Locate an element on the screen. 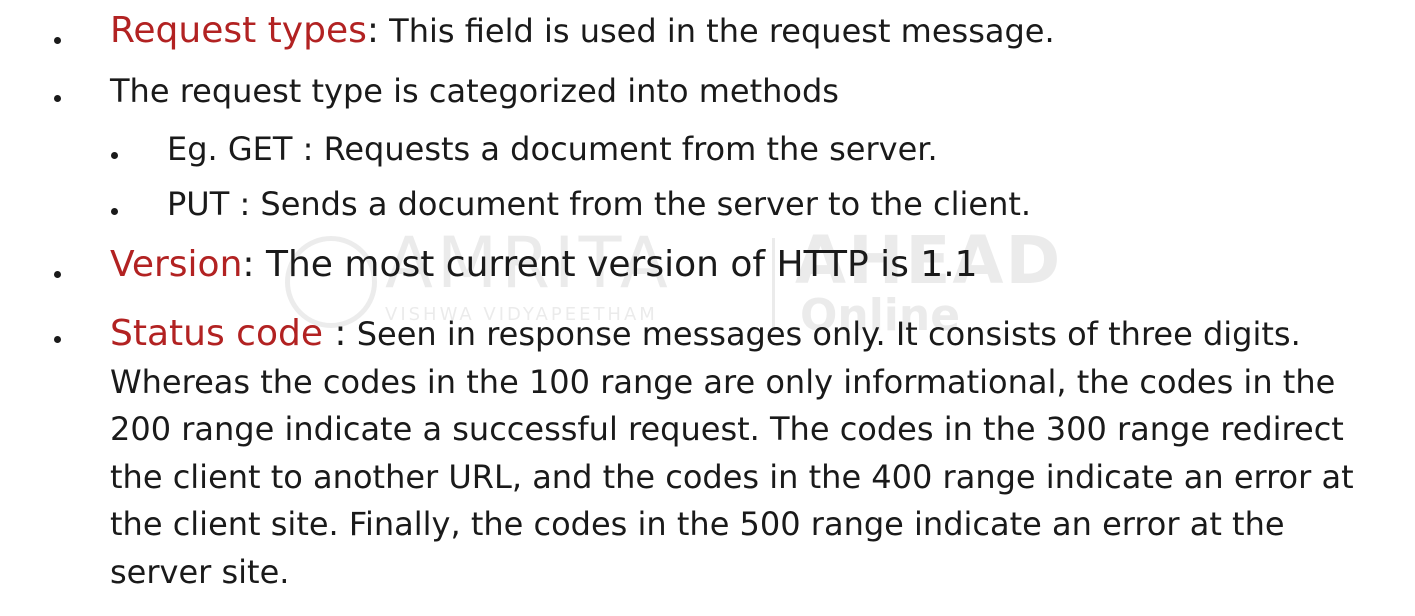 This screenshot has height=616, width=1415. version-description: The most current version of HTTP is 1.1 is located at coordinates (616, 264).